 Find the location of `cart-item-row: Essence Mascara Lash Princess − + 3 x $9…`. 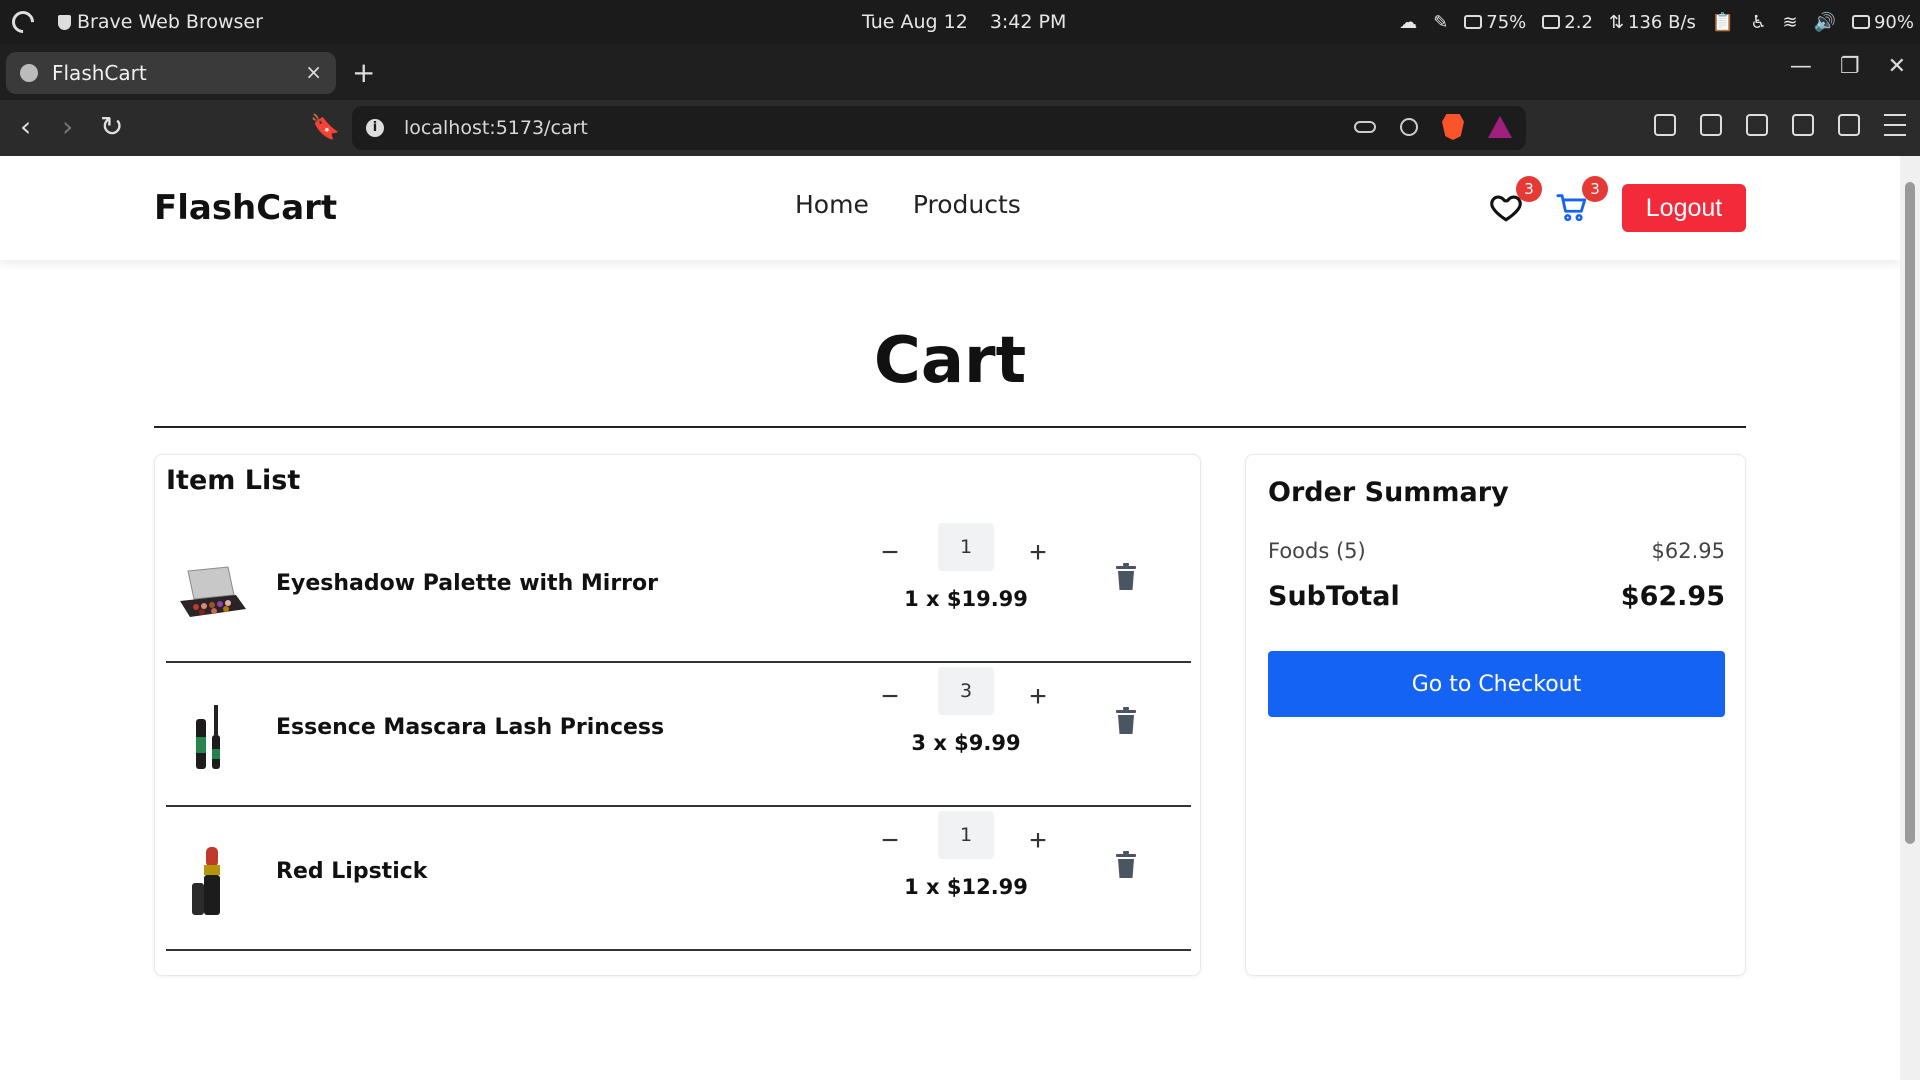

cart-item-row: Essence Mascara Lash Princess − + 3 x $9… is located at coordinates (678, 735).